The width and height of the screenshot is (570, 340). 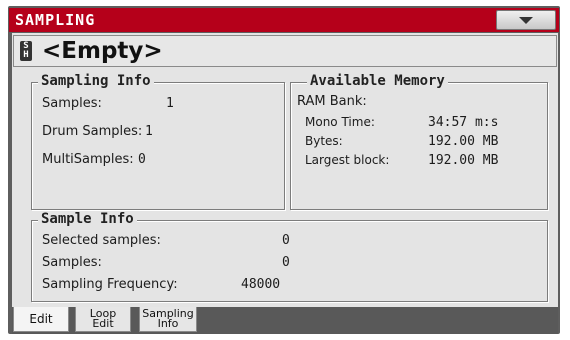 I want to click on tab-sampling-info: Sampling Info, so click(x=168, y=319).